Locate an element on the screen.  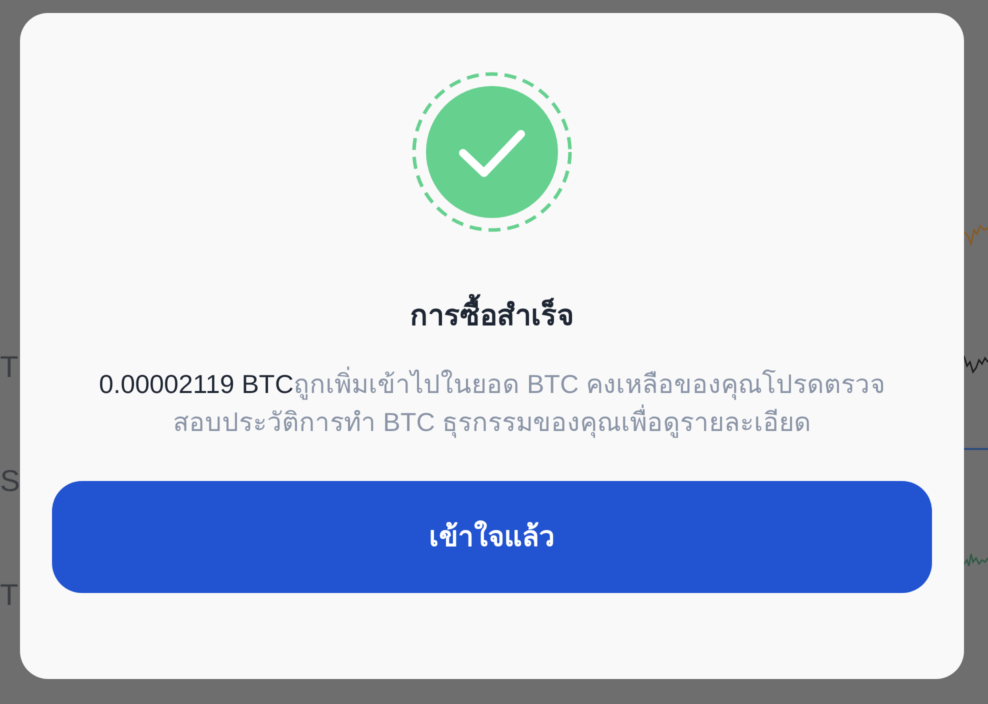
dialog-message: 0.00002119 BTCถูกเพิ่มเข้าไปในยอด BTC คงเหลือของคุณโปรดตรวจสอบประวัติการทำ BTC ธุรกรรมของคุณเพื่อดูรายละเอียด is located at coordinates (492, 403).